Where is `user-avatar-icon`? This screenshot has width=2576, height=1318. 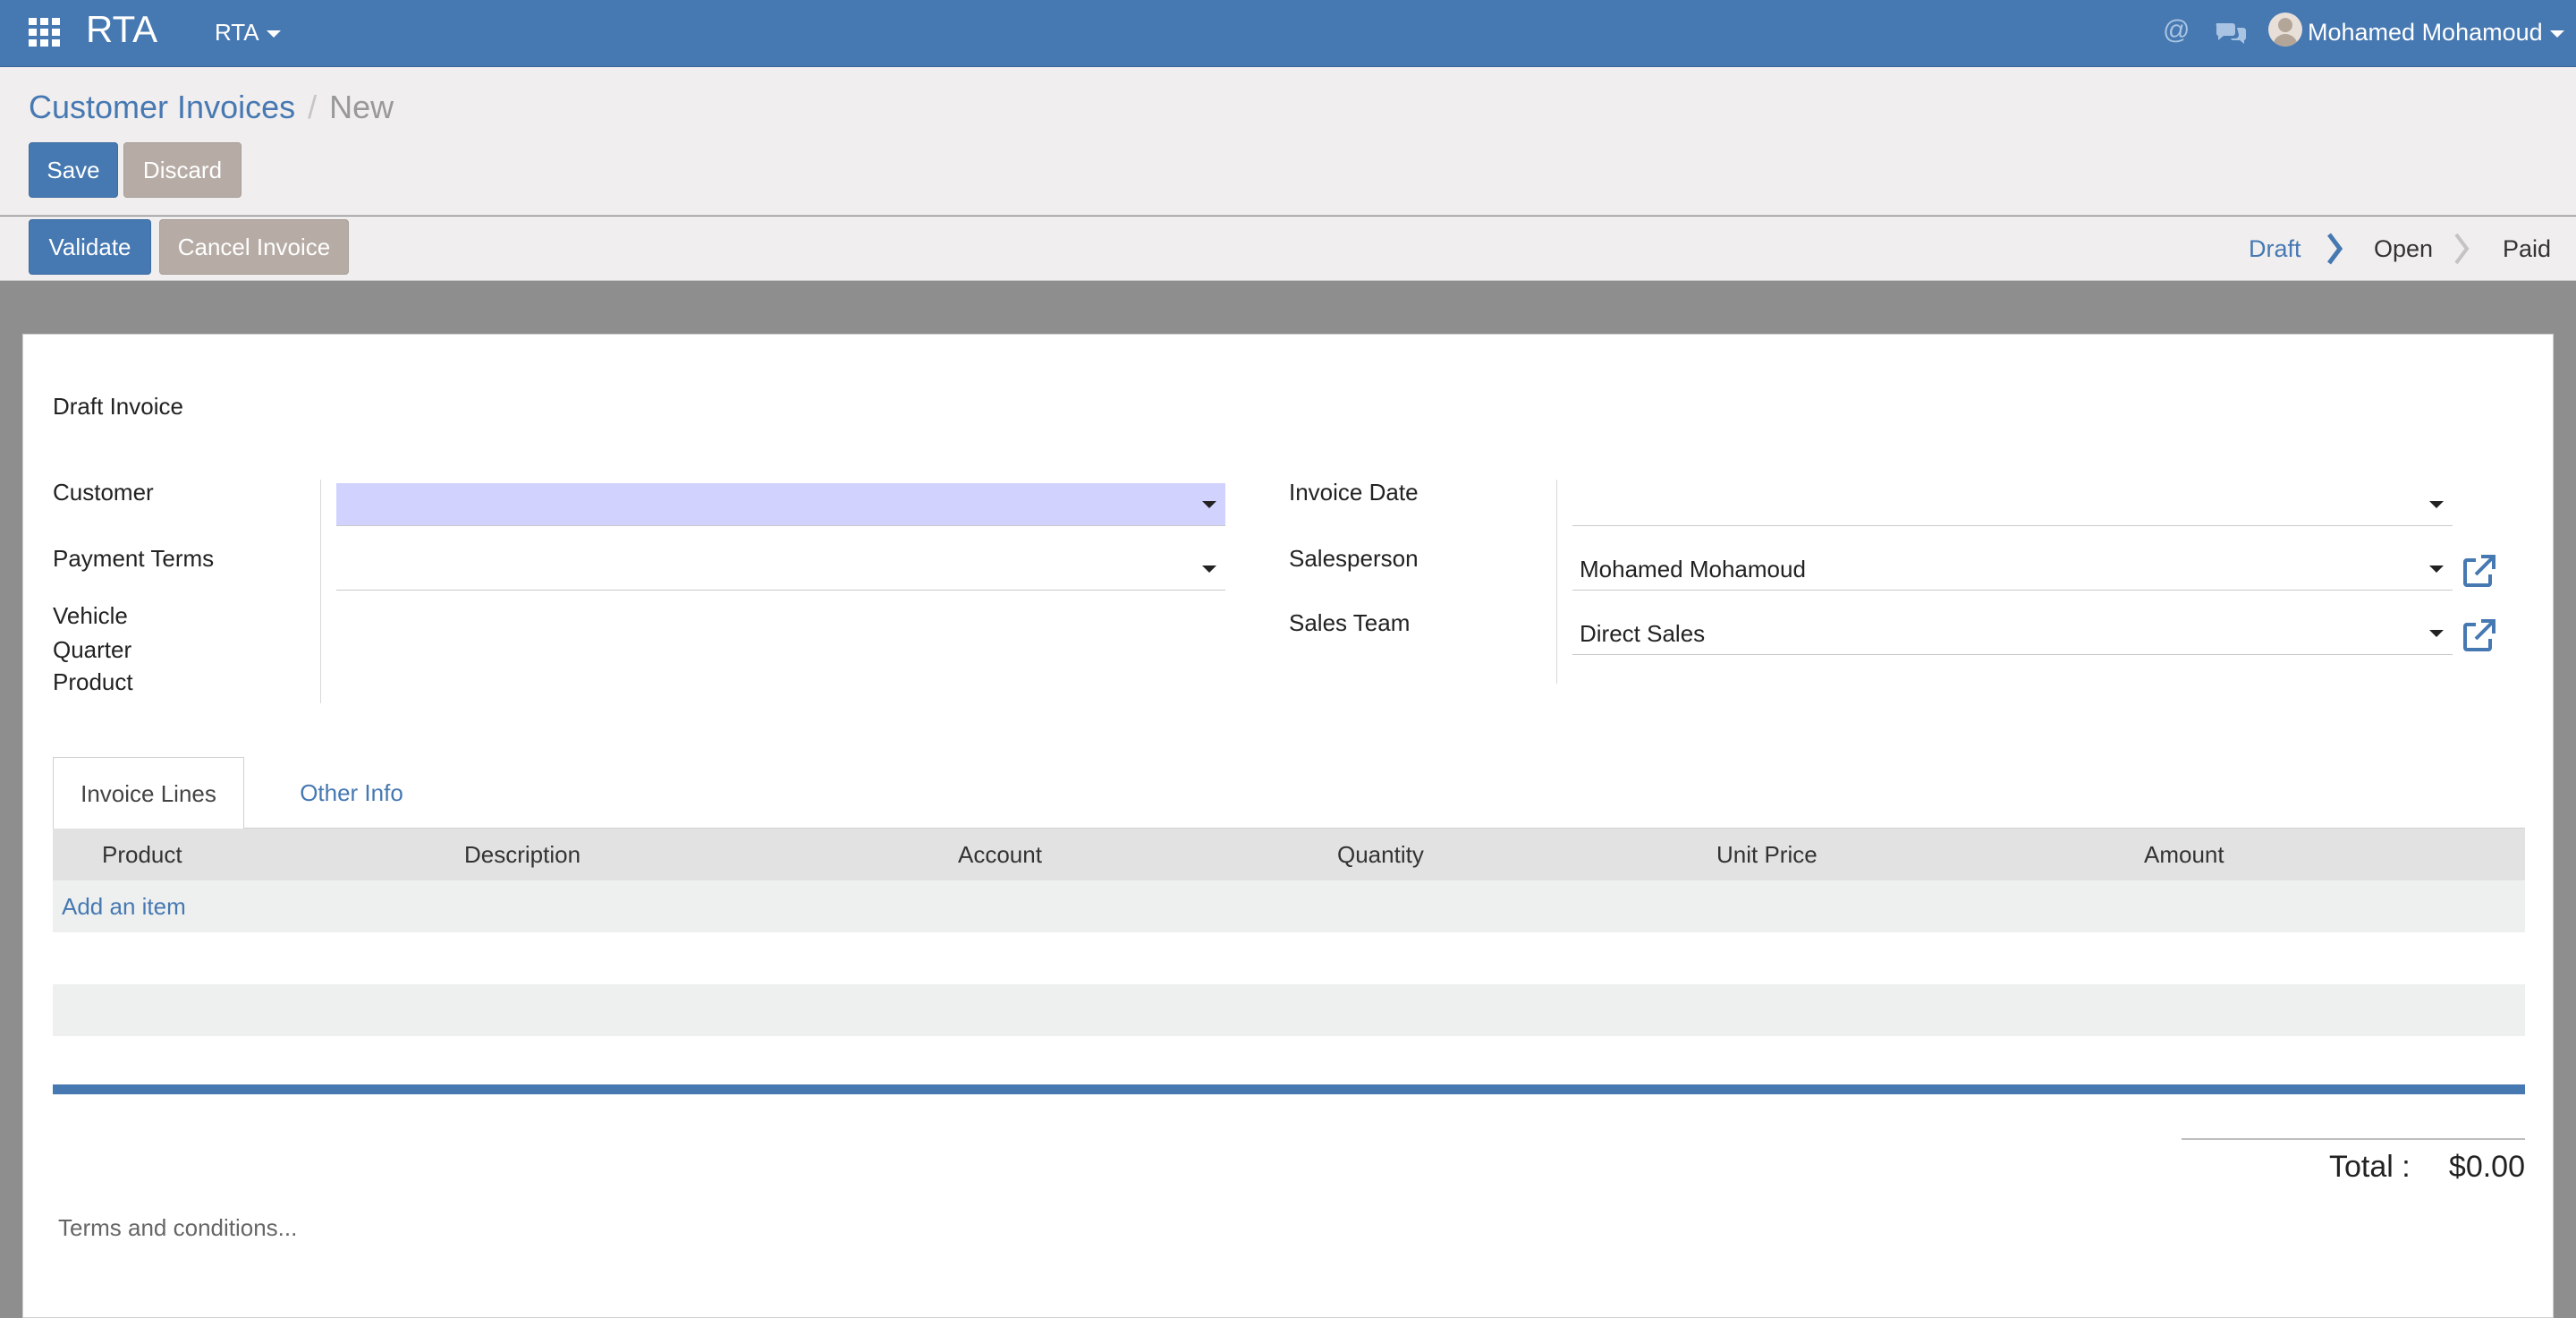
user-avatar-icon is located at coordinates (2285, 30).